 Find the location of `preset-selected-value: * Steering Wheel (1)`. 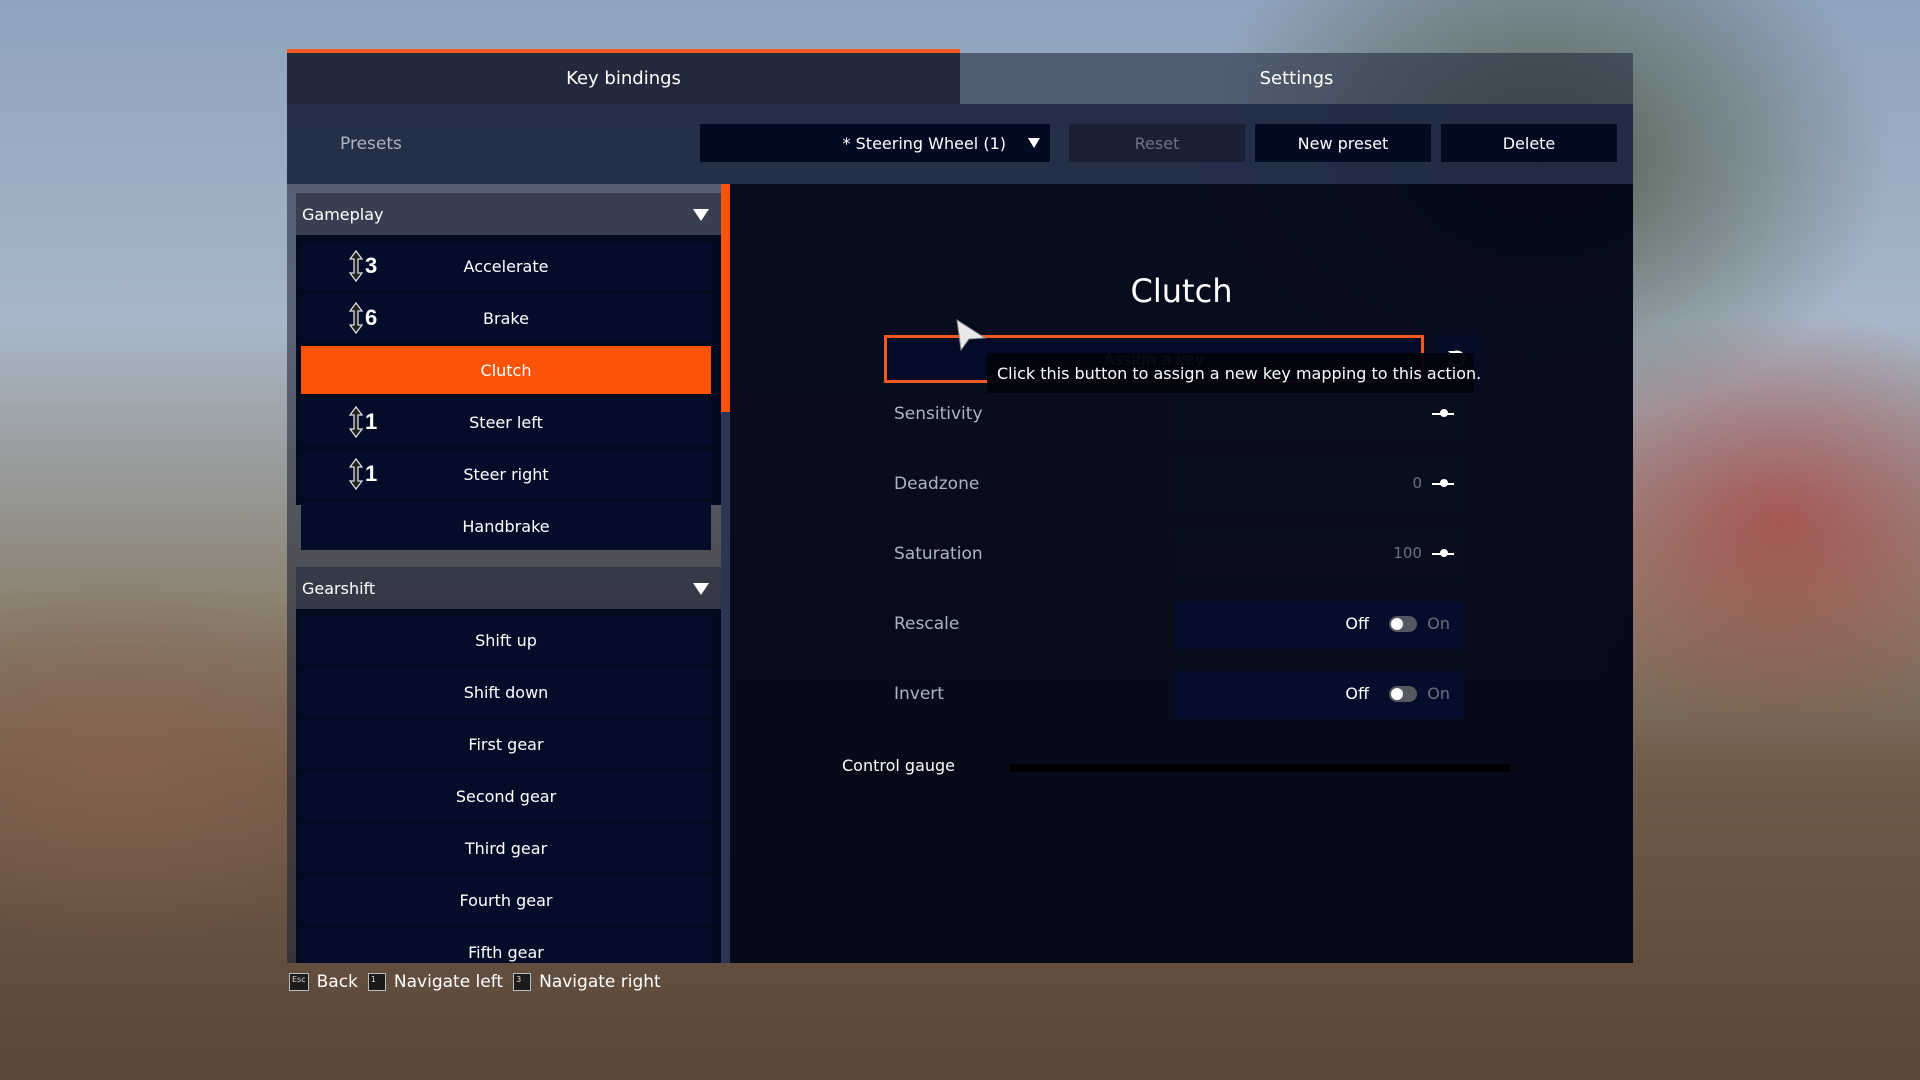

preset-selected-value: * Steering Wheel (1) is located at coordinates (924, 143).